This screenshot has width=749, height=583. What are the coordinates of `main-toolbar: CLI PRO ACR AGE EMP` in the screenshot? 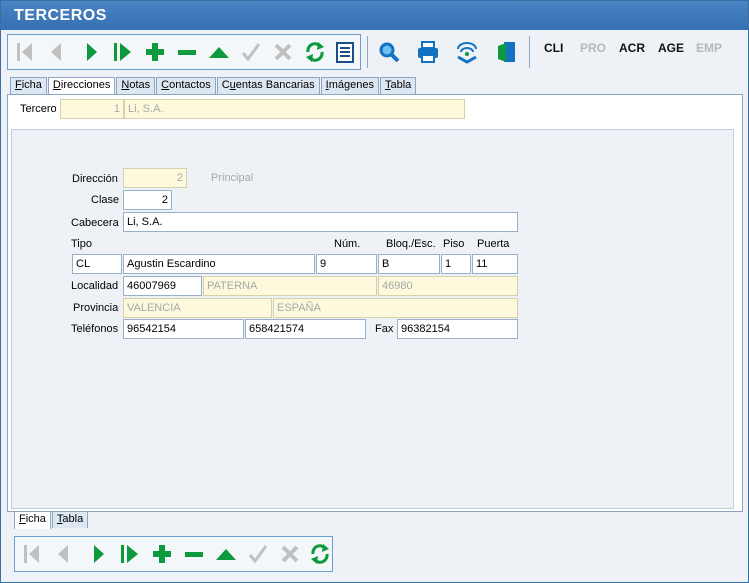 It's located at (375, 52).